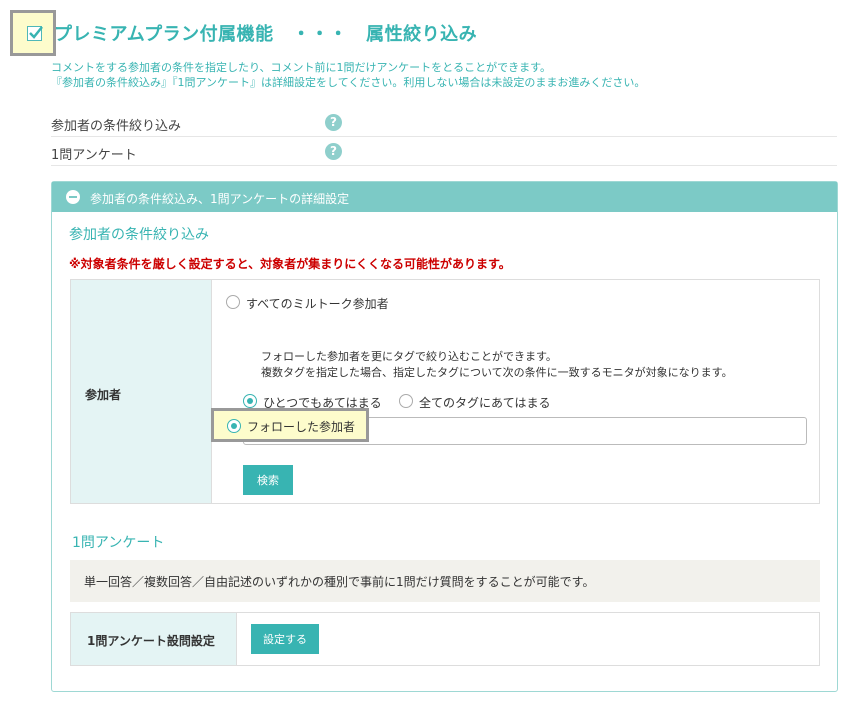  Describe the element at coordinates (444, 152) in the screenshot. I see `option-row-one-question-survey: 1問アンケート ?` at that location.